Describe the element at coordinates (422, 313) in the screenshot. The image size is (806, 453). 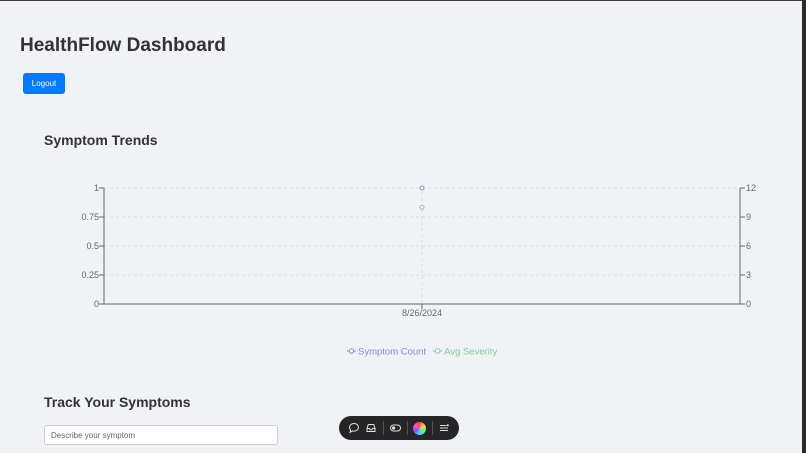
I see `x-axis-tick-label: 8/26/2024` at that location.